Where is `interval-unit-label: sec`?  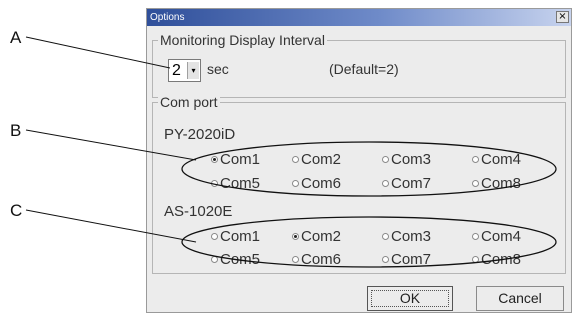 interval-unit-label: sec is located at coordinates (218, 69).